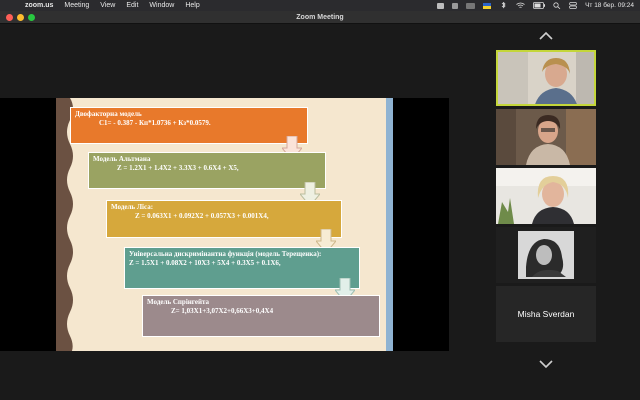 This screenshot has width=640, height=400. I want to click on model-formula: Z= 1,03X1+3,07X2+0,66X3+0,4X4, so click(222, 311).